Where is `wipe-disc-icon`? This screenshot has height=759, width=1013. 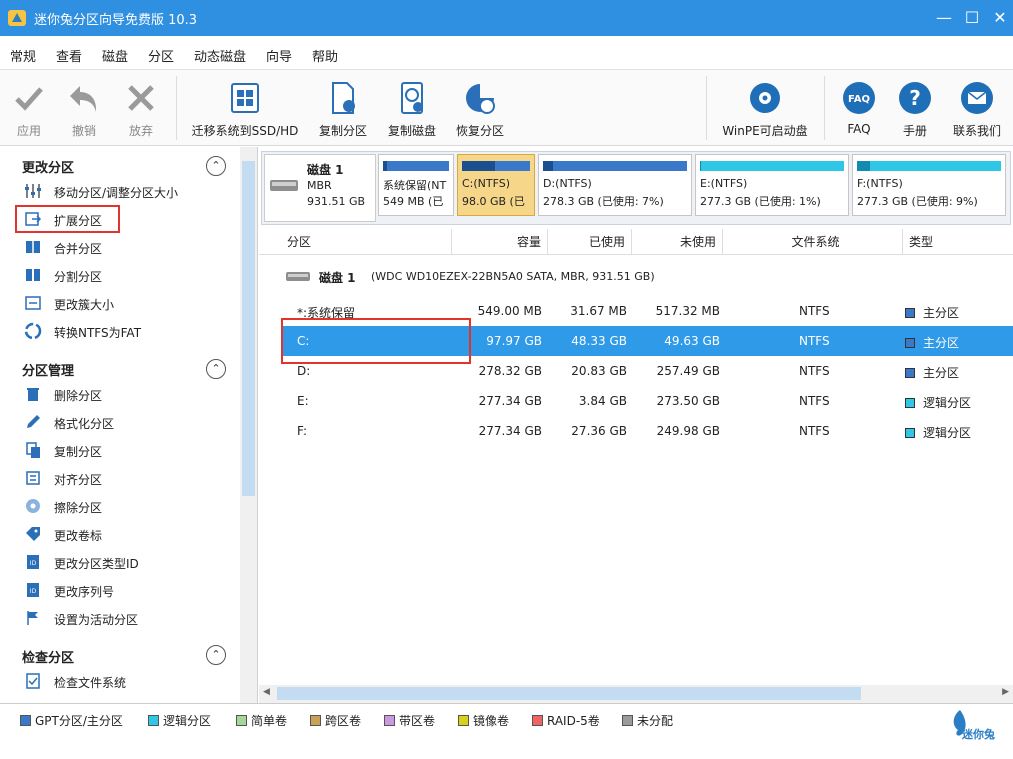
wipe-disc-icon is located at coordinates (33, 506).